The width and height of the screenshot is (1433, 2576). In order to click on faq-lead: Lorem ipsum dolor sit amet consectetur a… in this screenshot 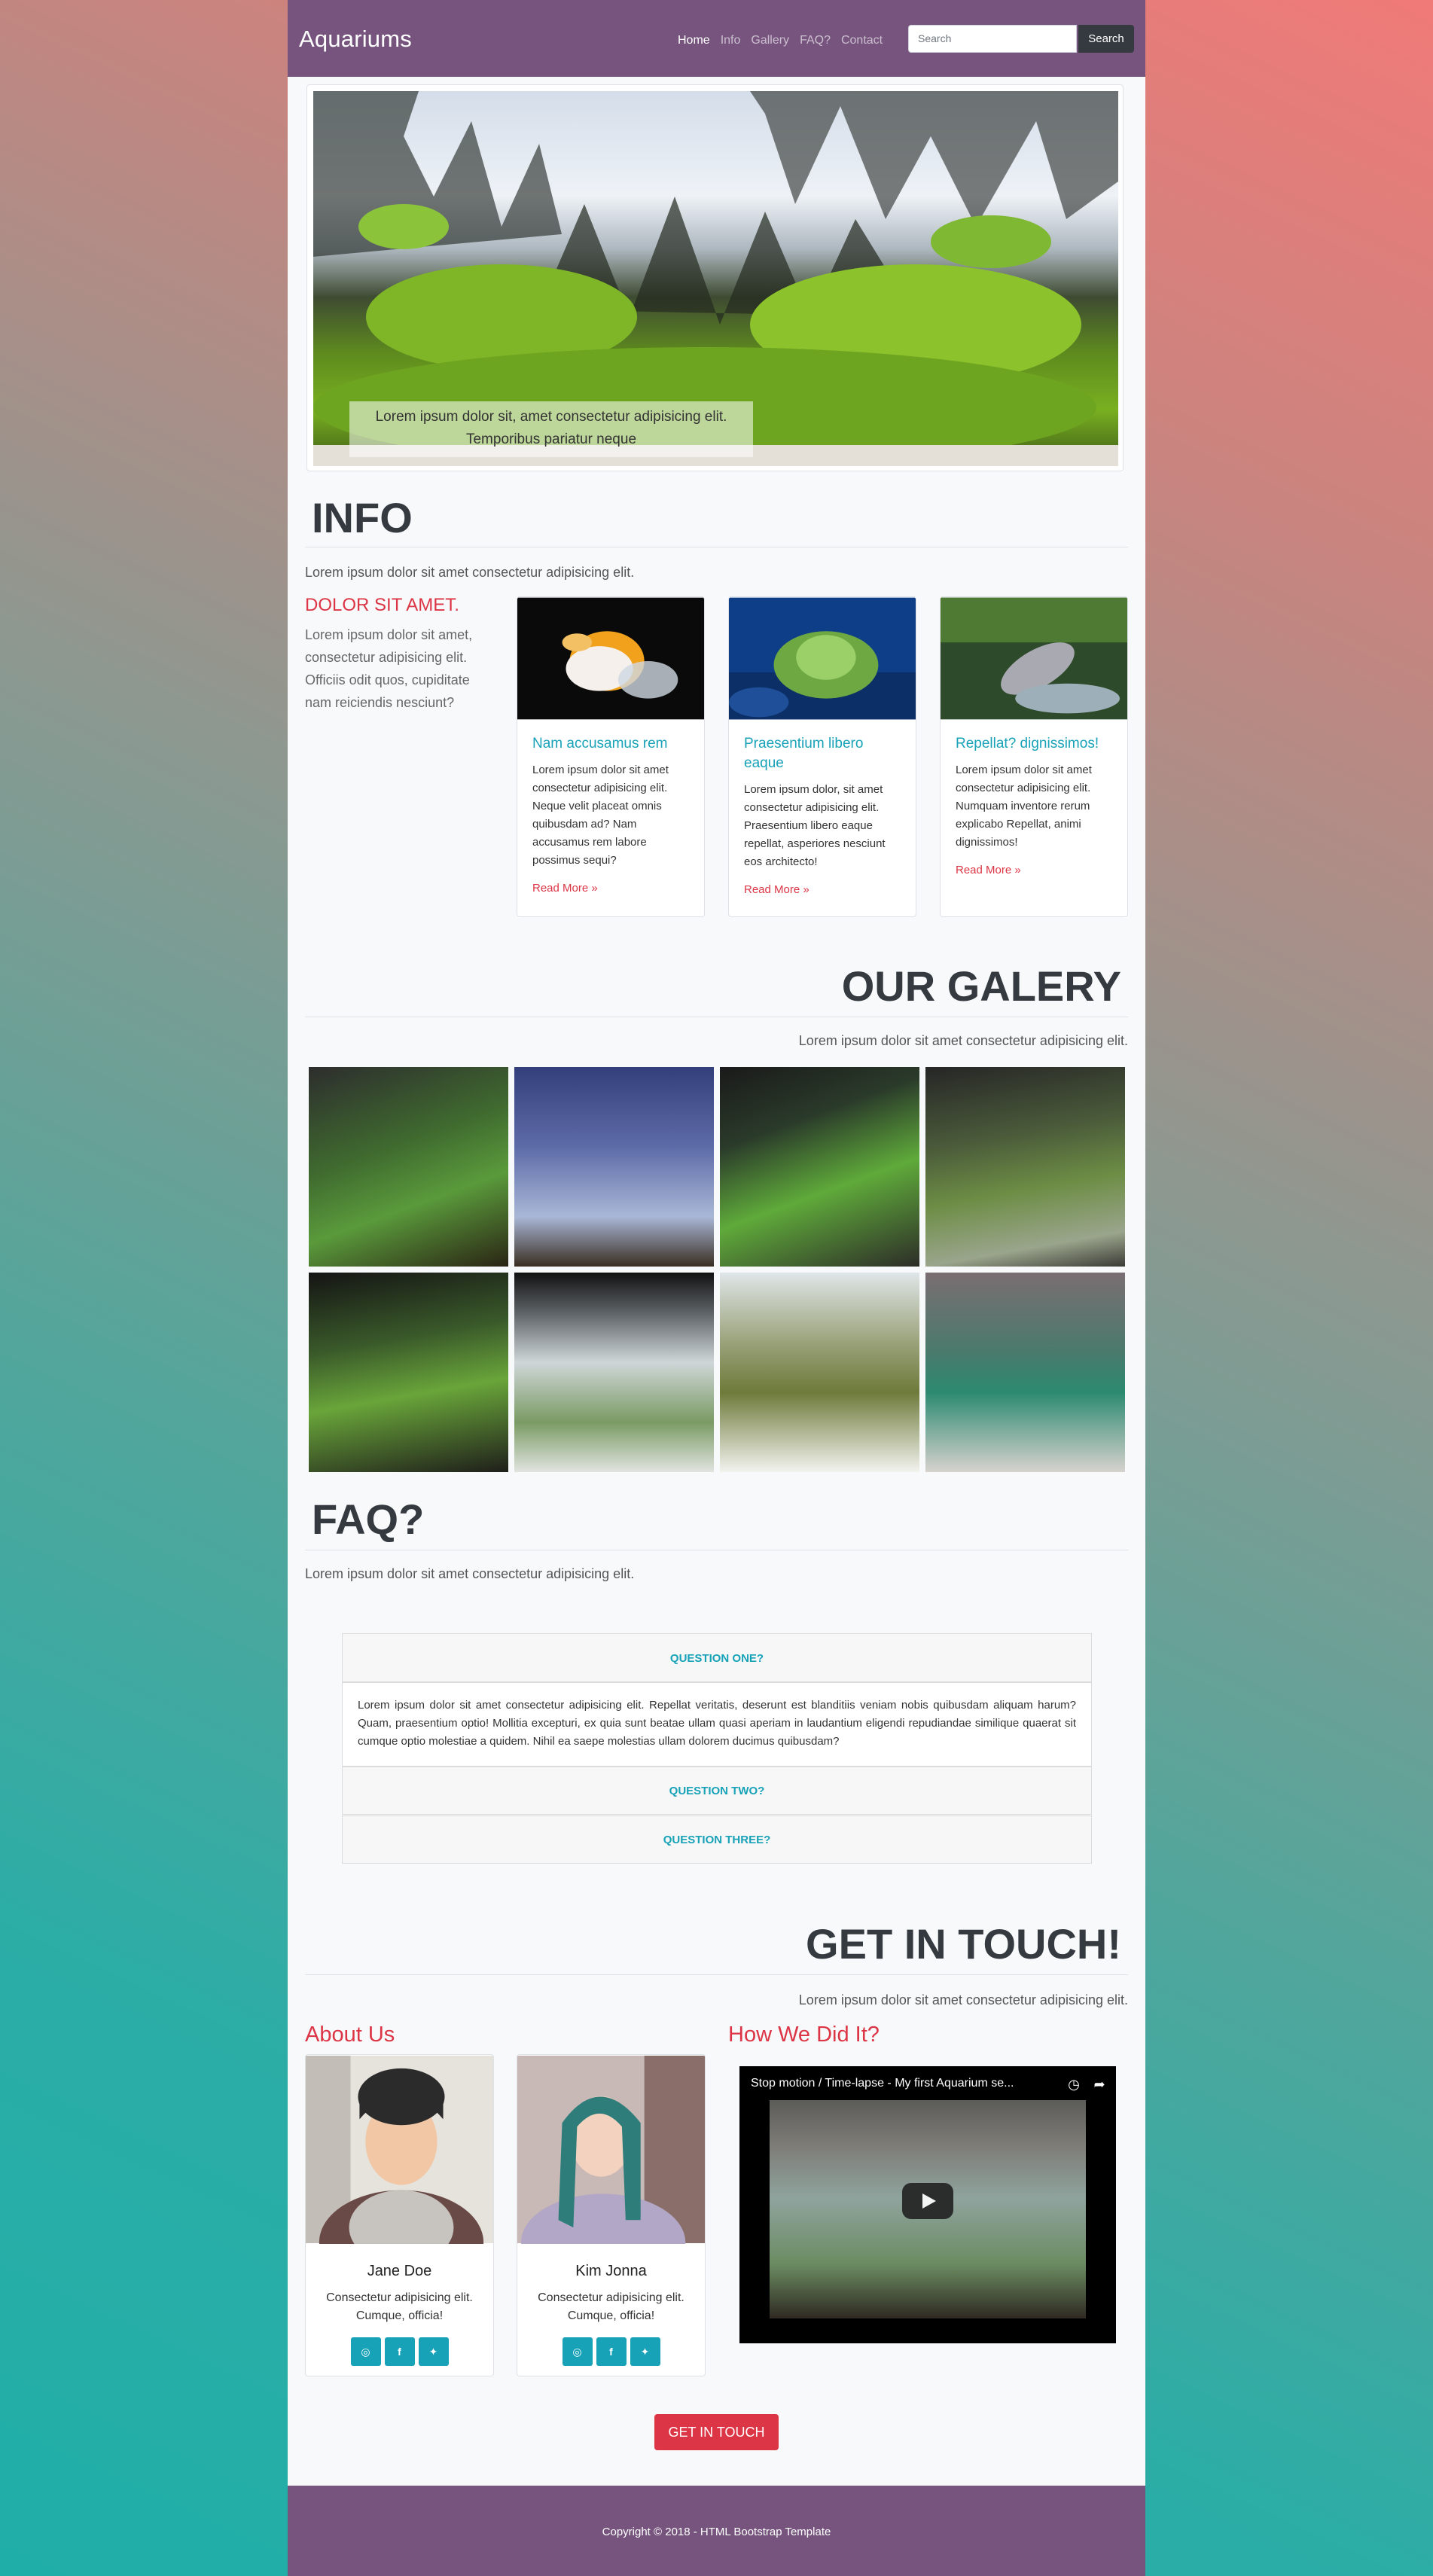, I will do `click(470, 1573)`.